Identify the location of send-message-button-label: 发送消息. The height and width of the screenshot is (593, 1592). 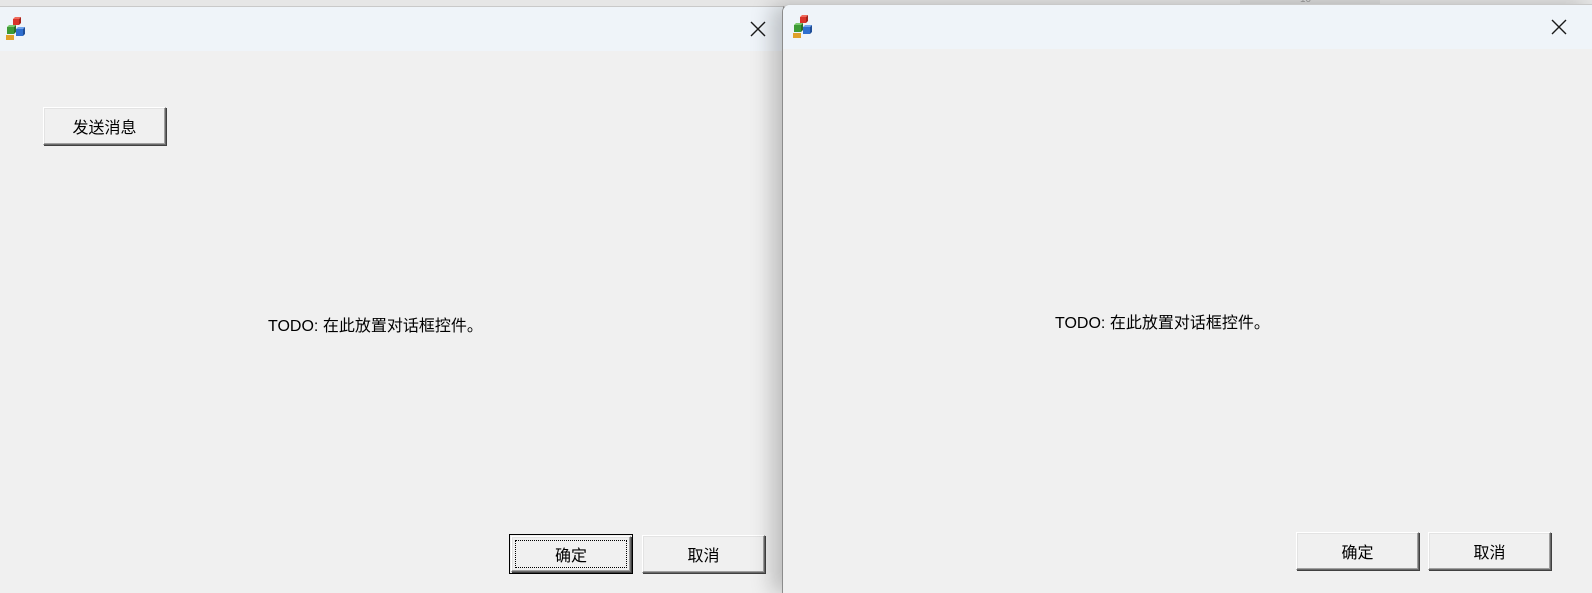
(104, 127).